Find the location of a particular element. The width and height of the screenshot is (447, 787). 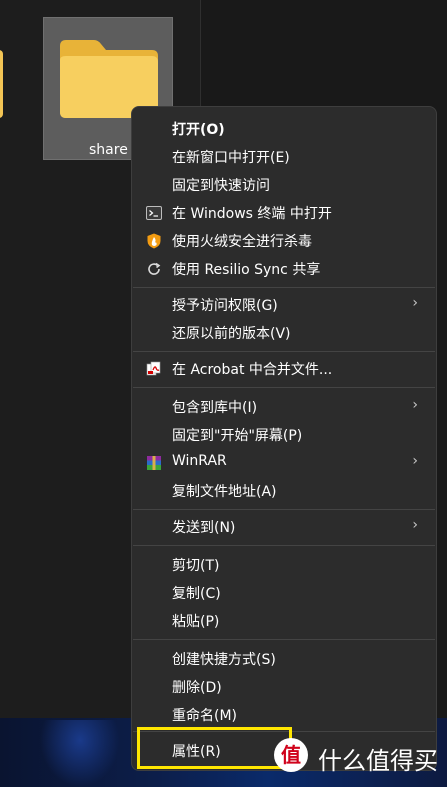

menu-item-label: 打开(O) is located at coordinates (198, 130).